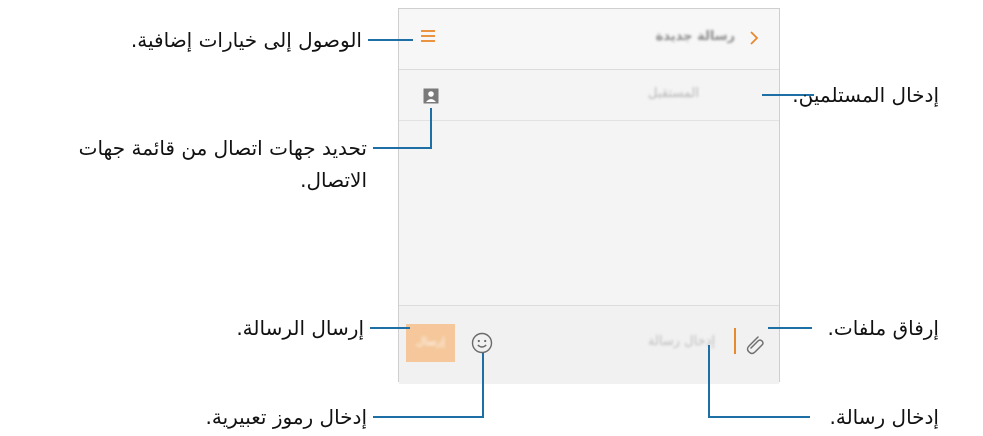  I want to click on recipient-row: المستقبل, so click(589, 95).